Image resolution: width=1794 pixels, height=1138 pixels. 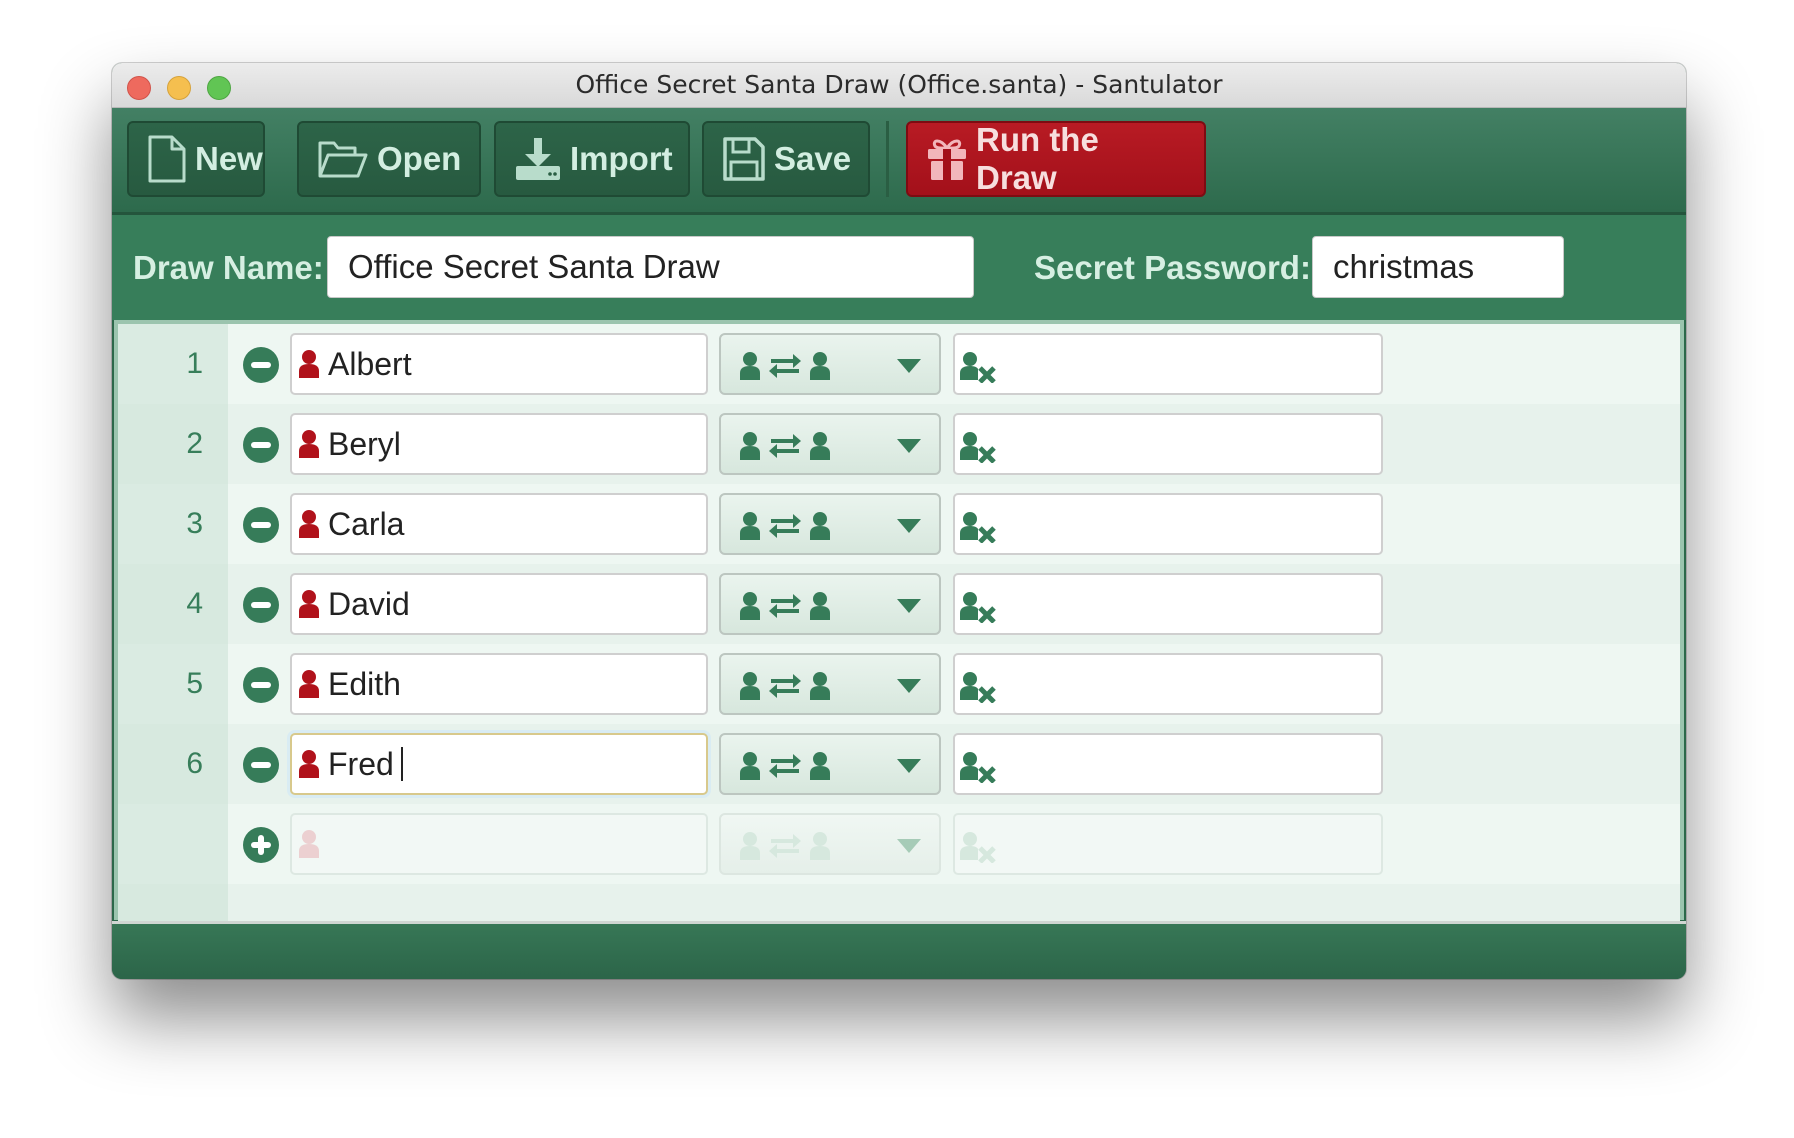 I want to click on participant-name: Edith, so click(x=364, y=683).